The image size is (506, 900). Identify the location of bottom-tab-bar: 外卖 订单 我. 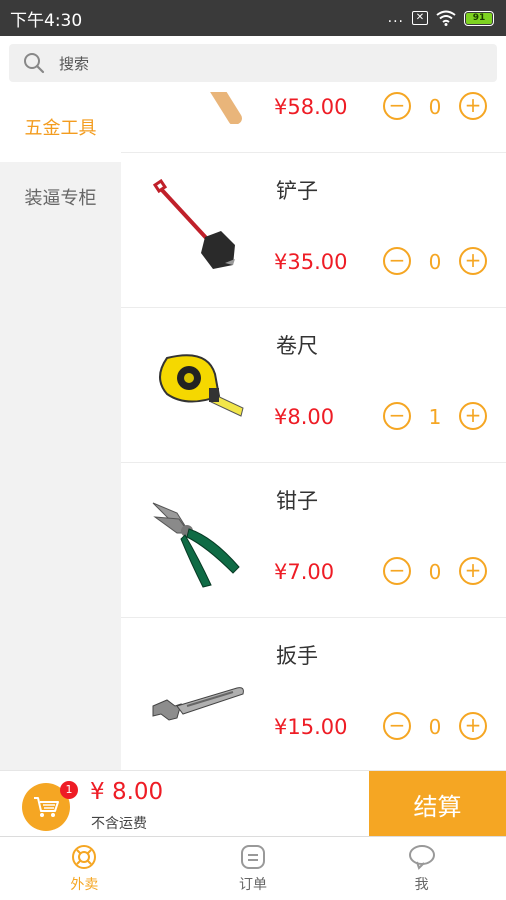
(253, 868).